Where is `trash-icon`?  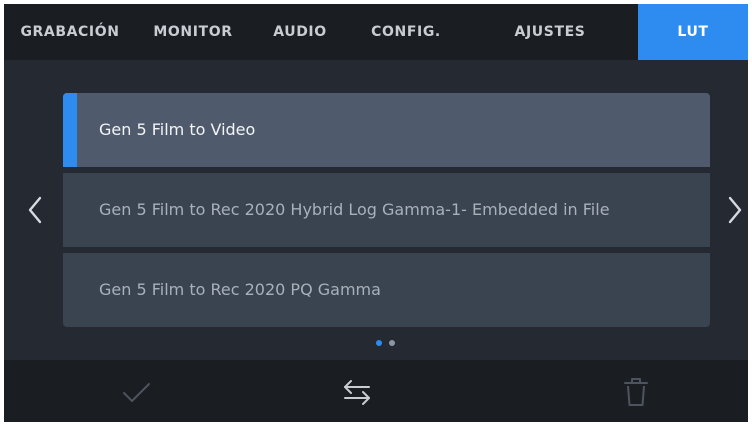 trash-icon is located at coordinates (636, 392).